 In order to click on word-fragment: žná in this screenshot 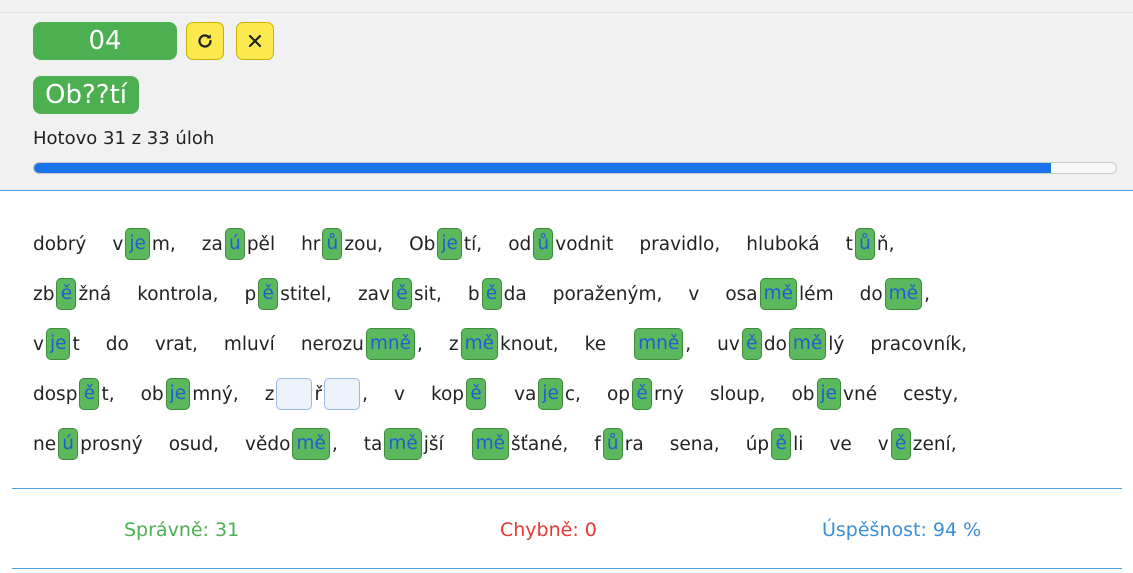, I will do `click(95, 294)`.